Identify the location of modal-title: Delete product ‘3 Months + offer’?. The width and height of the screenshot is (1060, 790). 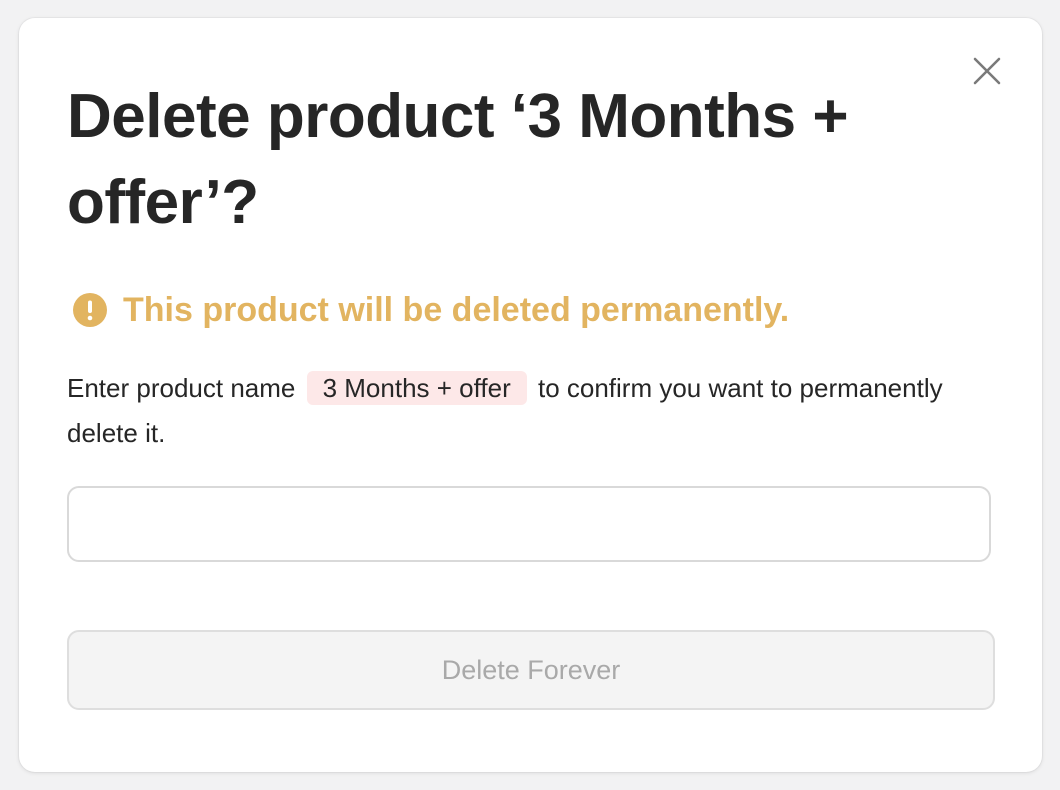
(458, 159).